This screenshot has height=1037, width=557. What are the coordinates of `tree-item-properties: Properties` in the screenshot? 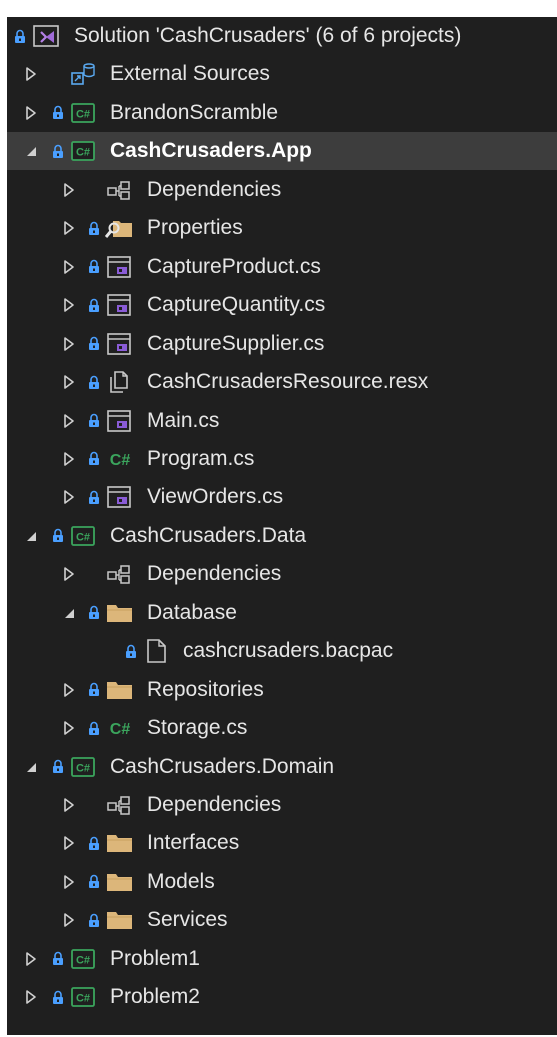 It's located at (282, 228).